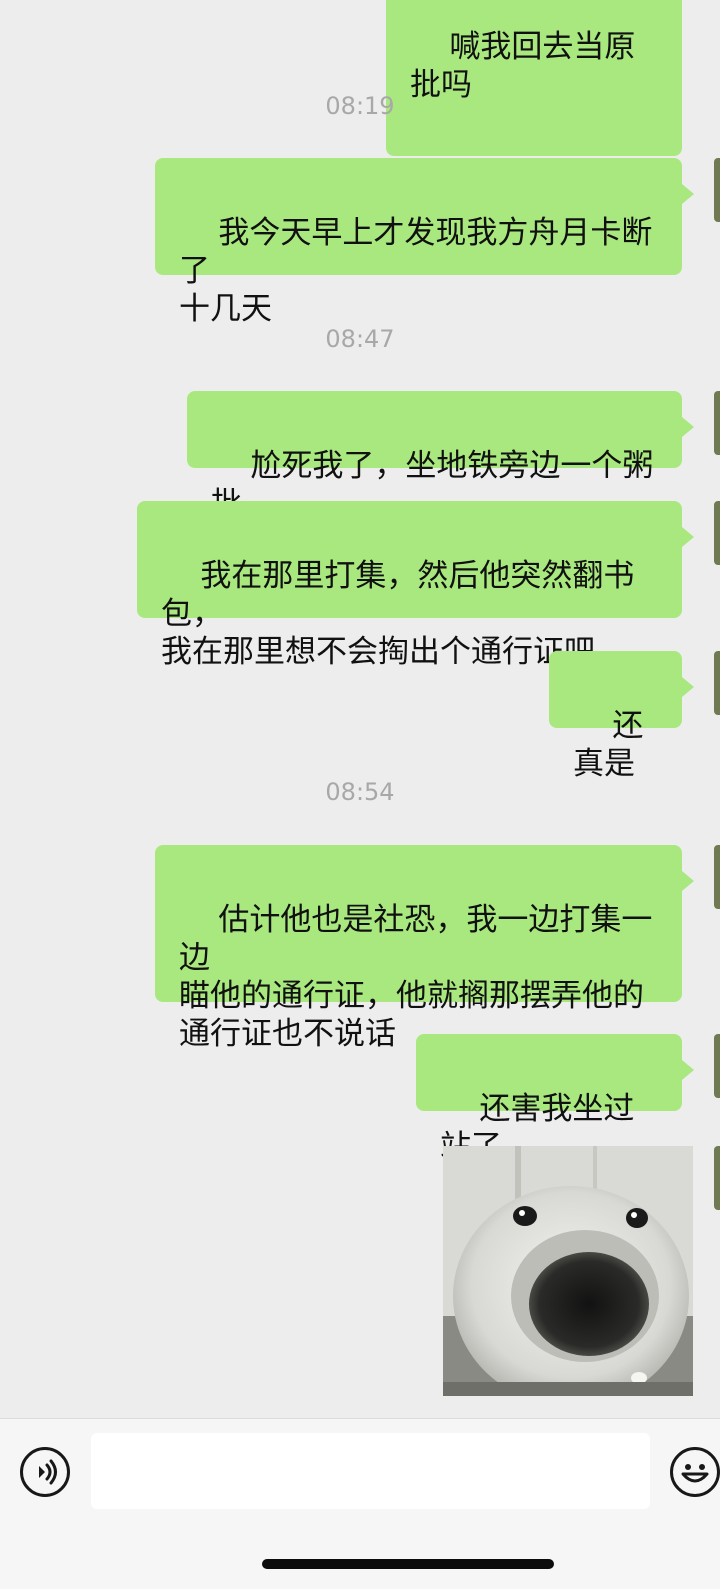 This screenshot has height=1589, width=720. I want to click on message-input, so click(370, 1471).